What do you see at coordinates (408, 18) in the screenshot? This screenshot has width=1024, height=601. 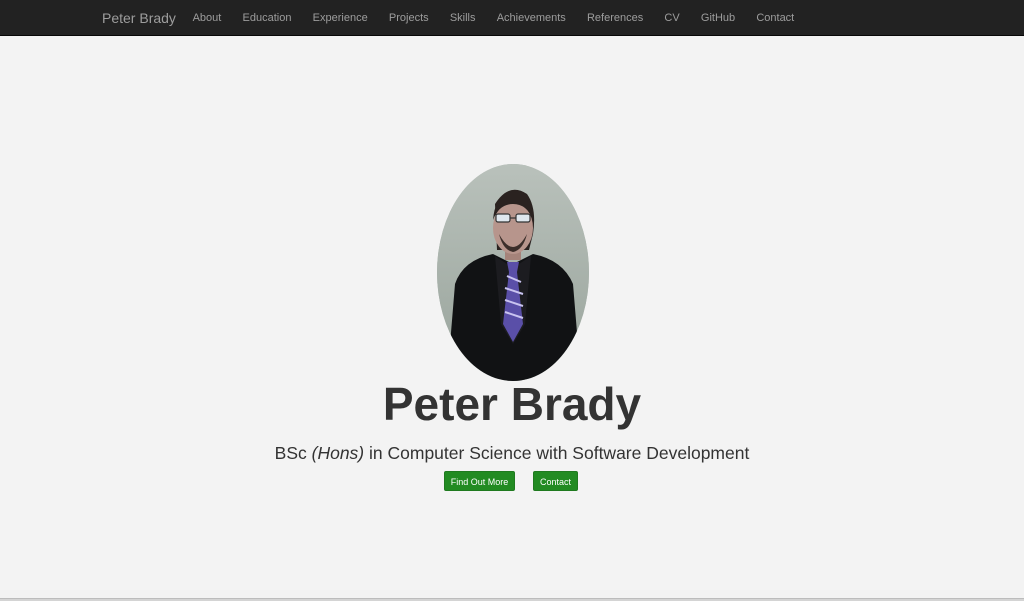 I see `nav-link-projects: Projects` at bounding box center [408, 18].